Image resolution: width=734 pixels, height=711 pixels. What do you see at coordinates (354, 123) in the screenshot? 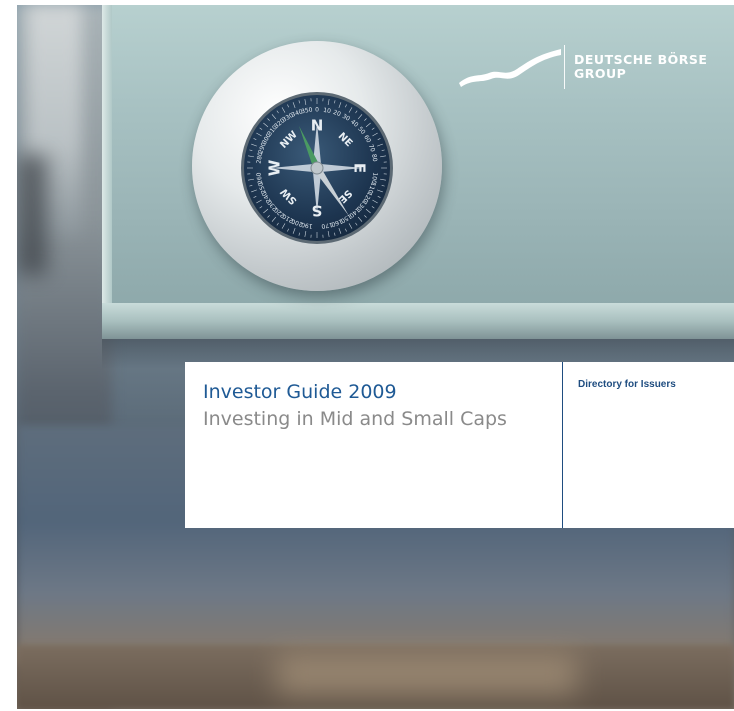
I see `compass-degree-label: 40` at bounding box center [354, 123].